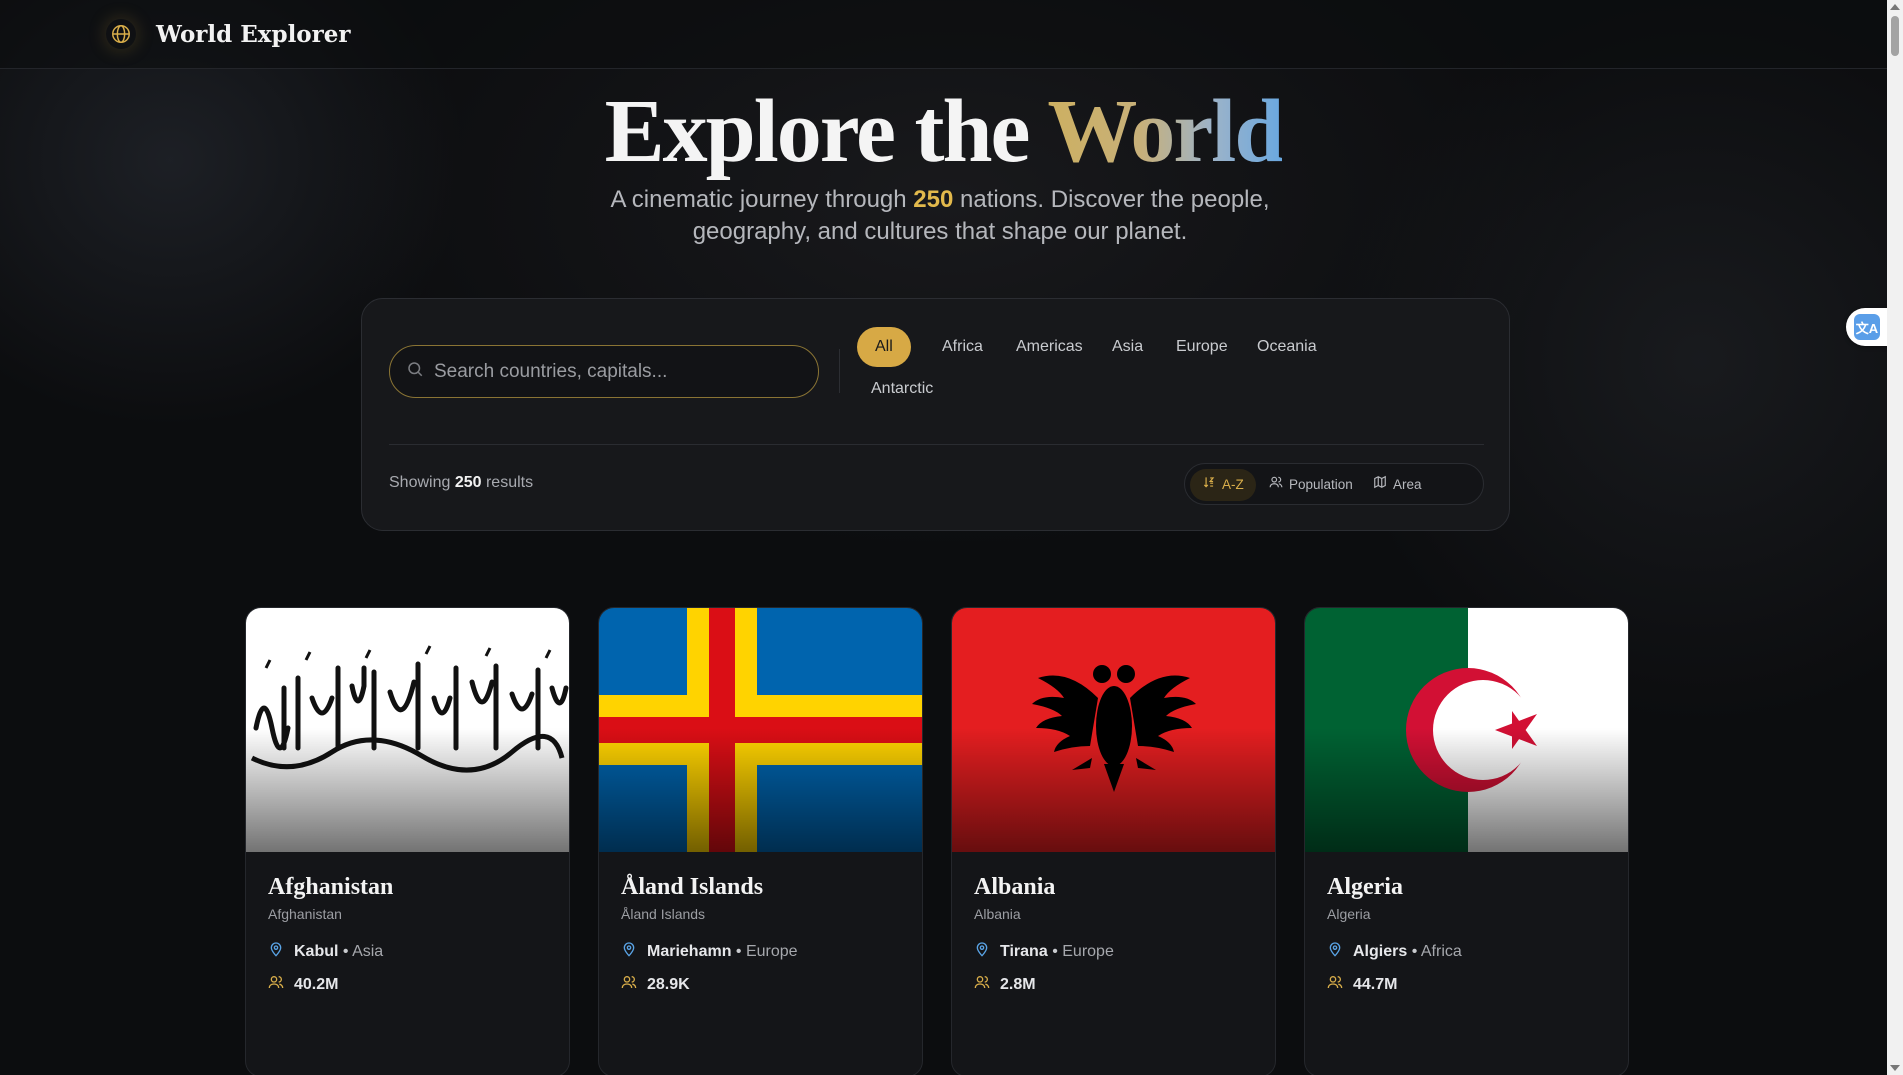 The width and height of the screenshot is (1903, 1075). I want to click on sort-az-label: A-Z, so click(1233, 484).